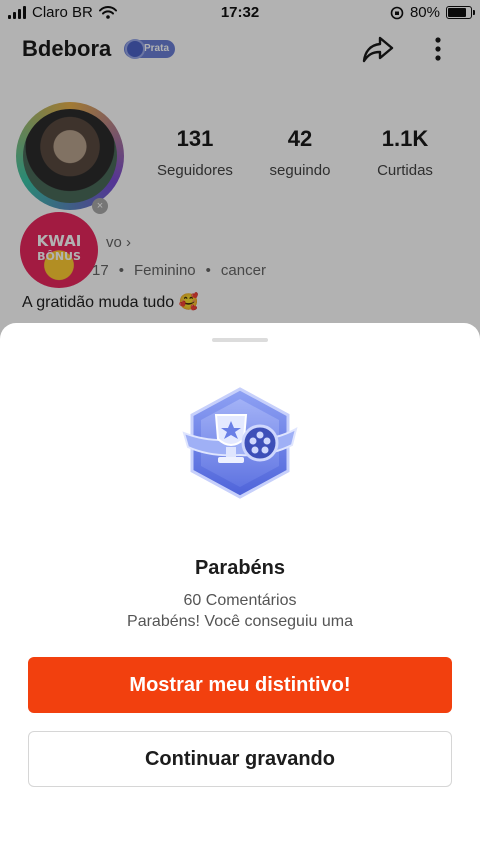 The width and height of the screenshot is (480, 854). Describe the element at coordinates (240, 340) in the screenshot. I see `sheet-handle` at that location.